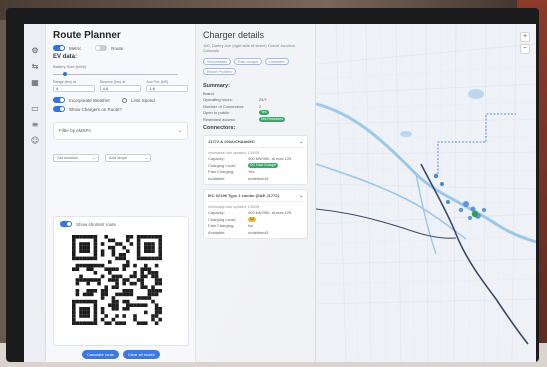  Describe the element at coordinates (87, 35) in the screenshot. I see `panel-title: Route Planner` at that location.